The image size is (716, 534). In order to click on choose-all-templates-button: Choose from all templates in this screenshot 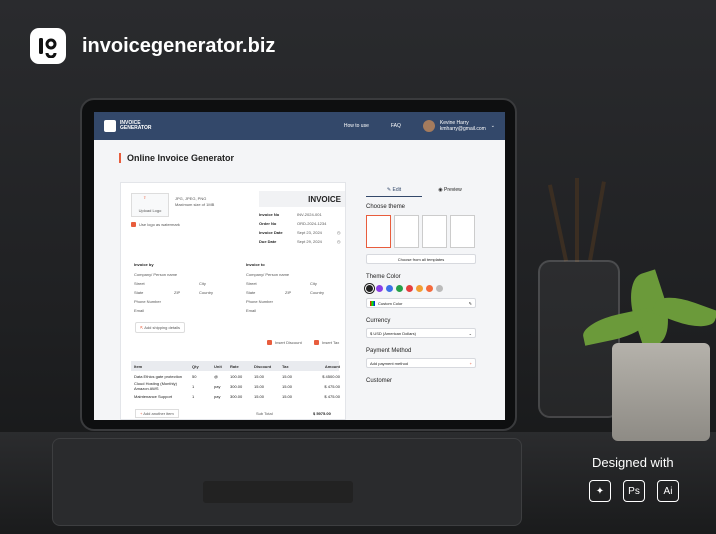, I will do `click(421, 259)`.